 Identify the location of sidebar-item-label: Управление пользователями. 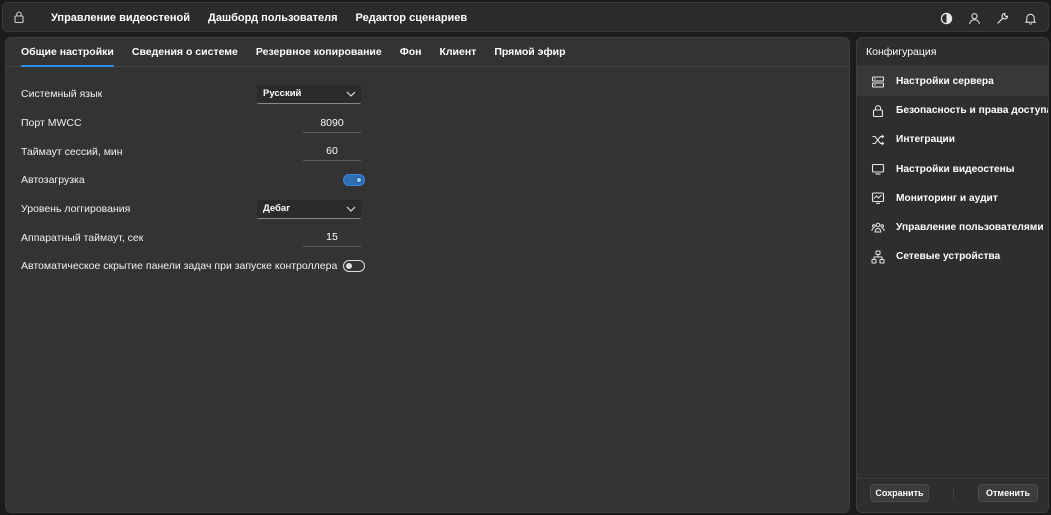
(970, 228).